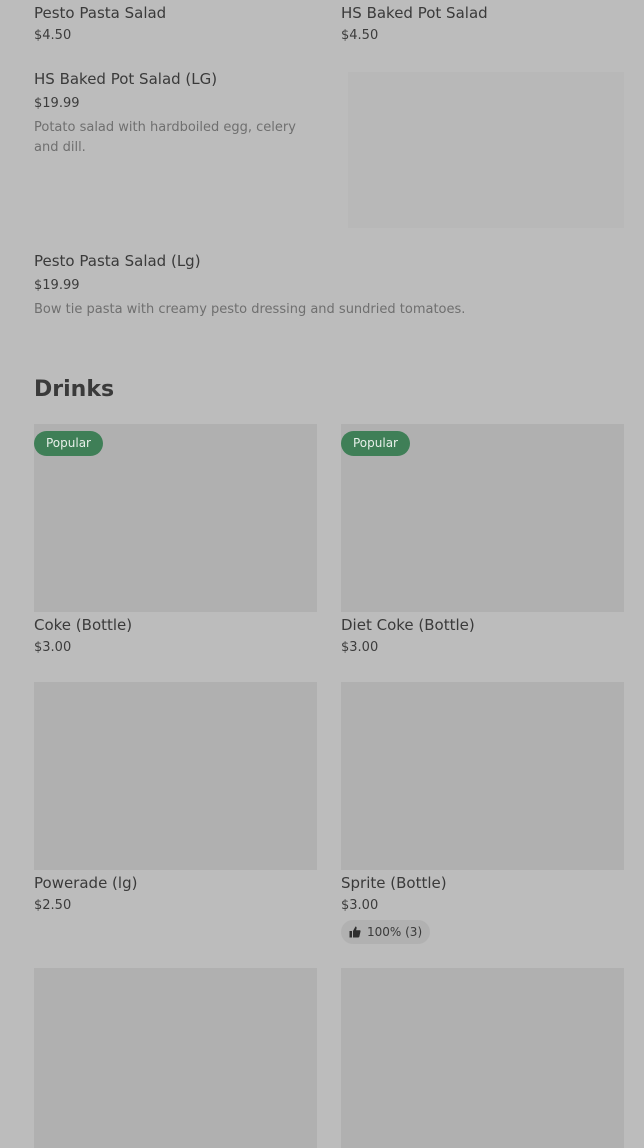  Describe the element at coordinates (83, 625) in the screenshot. I see `item-name: Coke (Bottle)` at that location.